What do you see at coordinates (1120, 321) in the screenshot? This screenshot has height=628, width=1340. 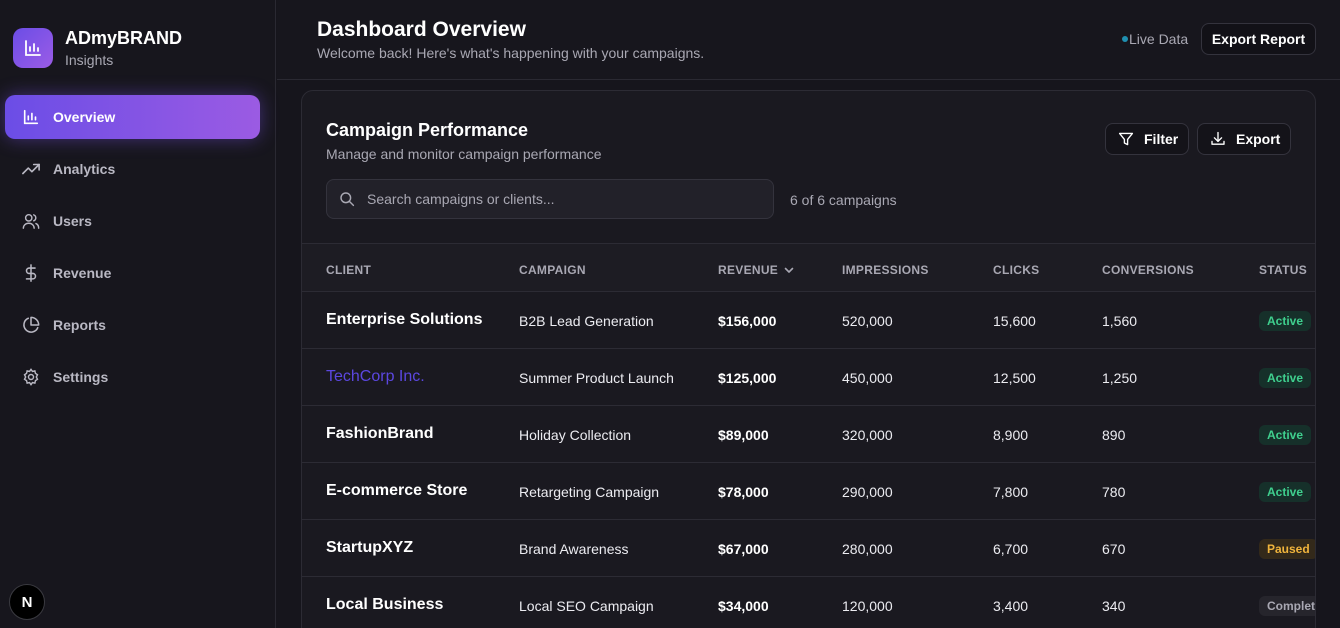 I see `conversions-value: 1,560` at bounding box center [1120, 321].